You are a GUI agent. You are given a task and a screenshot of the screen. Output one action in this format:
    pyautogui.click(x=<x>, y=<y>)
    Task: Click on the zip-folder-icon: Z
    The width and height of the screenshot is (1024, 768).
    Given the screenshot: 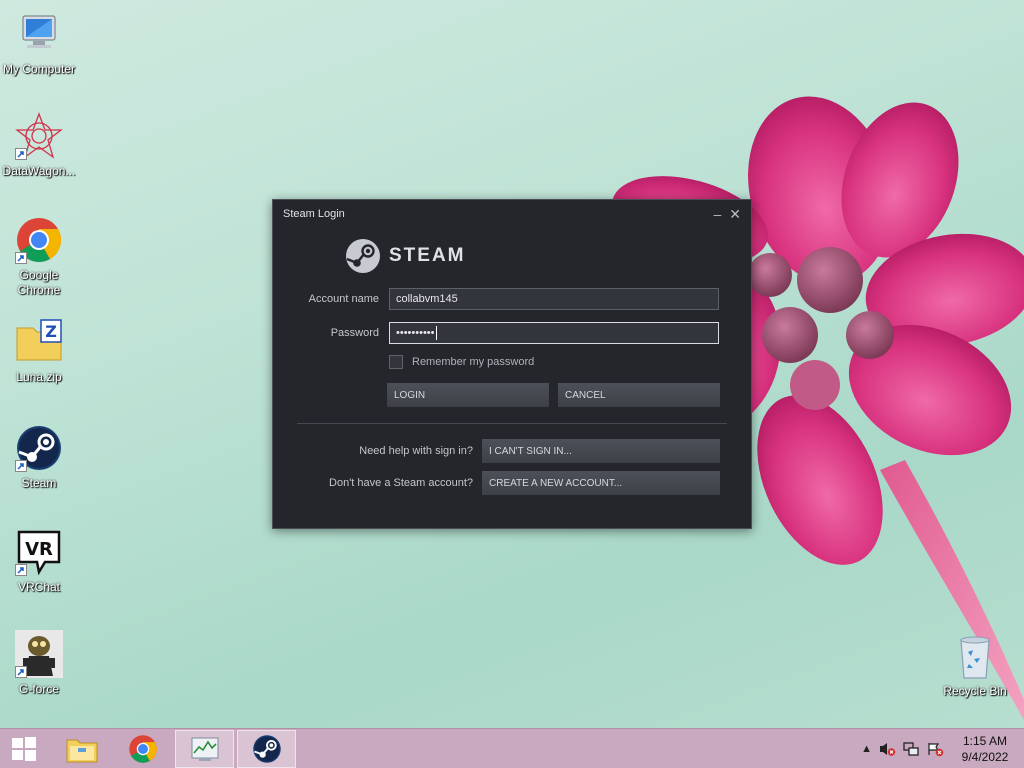 What is the action you would take?
    pyautogui.click(x=39, y=342)
    